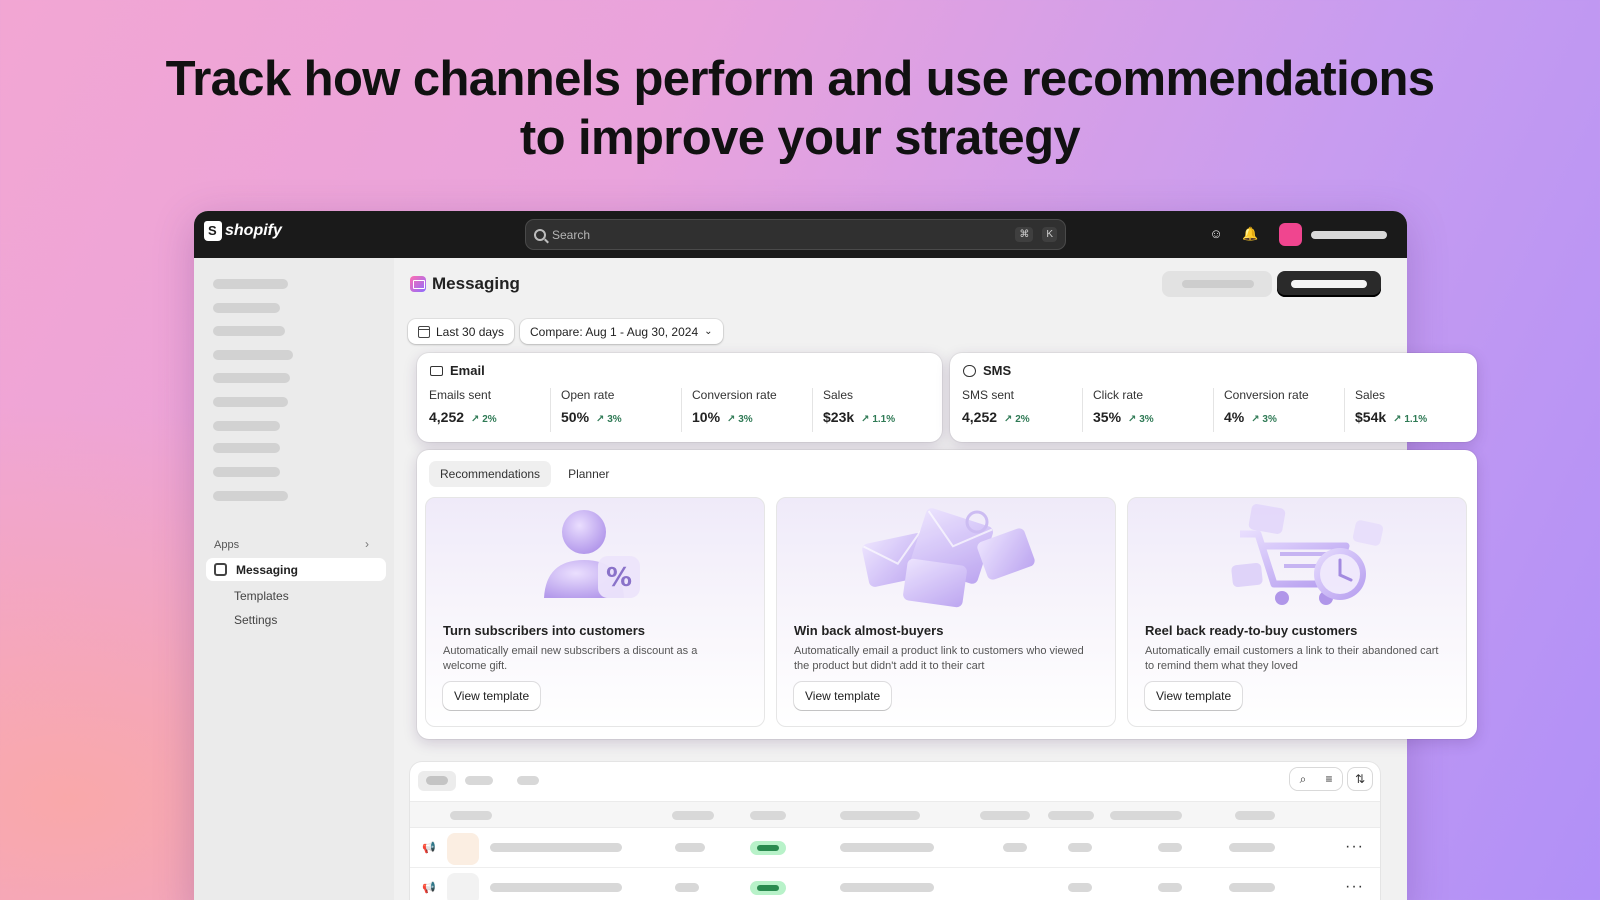 The height and width of the screenshot is (900, 1600). Describe the element at coordinates (461, 331) in the screenshot. I see `date-range-picker: Last 30 days` at that location.